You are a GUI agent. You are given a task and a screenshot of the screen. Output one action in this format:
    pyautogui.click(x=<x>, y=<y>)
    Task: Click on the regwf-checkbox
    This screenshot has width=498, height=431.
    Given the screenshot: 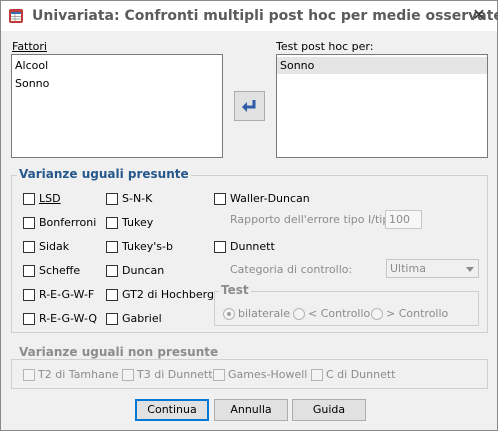 What is the action you would take?
    pyautogui.click(x=29, y=295)
    